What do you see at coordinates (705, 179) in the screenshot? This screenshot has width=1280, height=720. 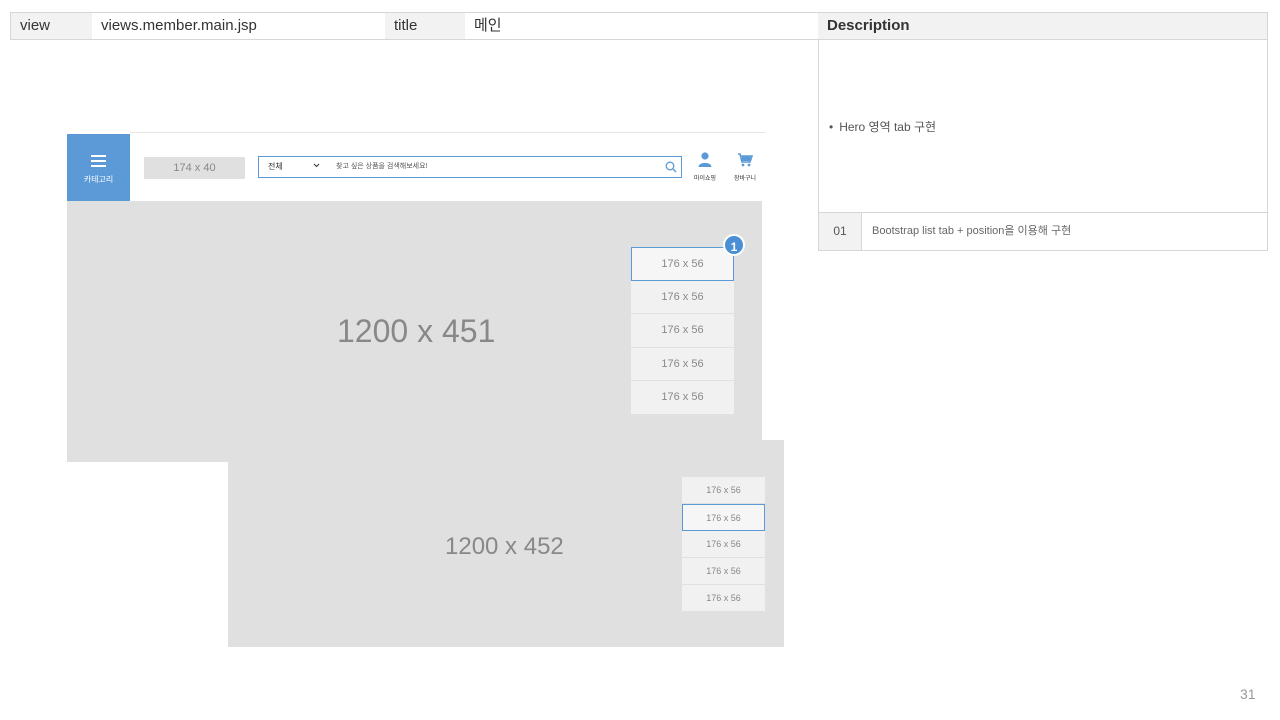 I see `mypage-label: 마이쇼핑` at bounding box center [705, 179].